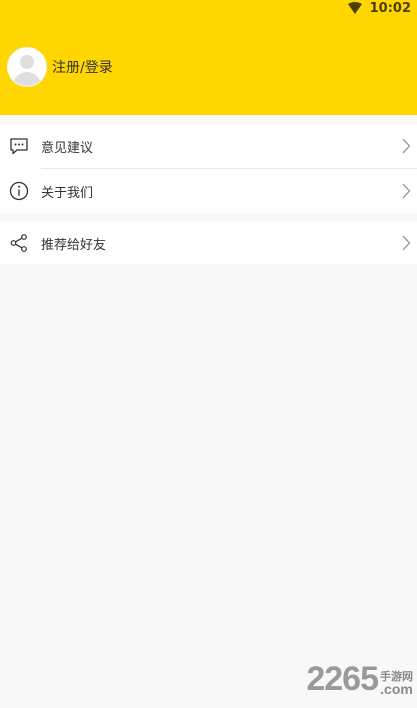 This screenshot has height=708, width=417. What do you see at coordinates (19, 191) in the screenshot?
I see `info-icon` at bounding box center [19, 191].